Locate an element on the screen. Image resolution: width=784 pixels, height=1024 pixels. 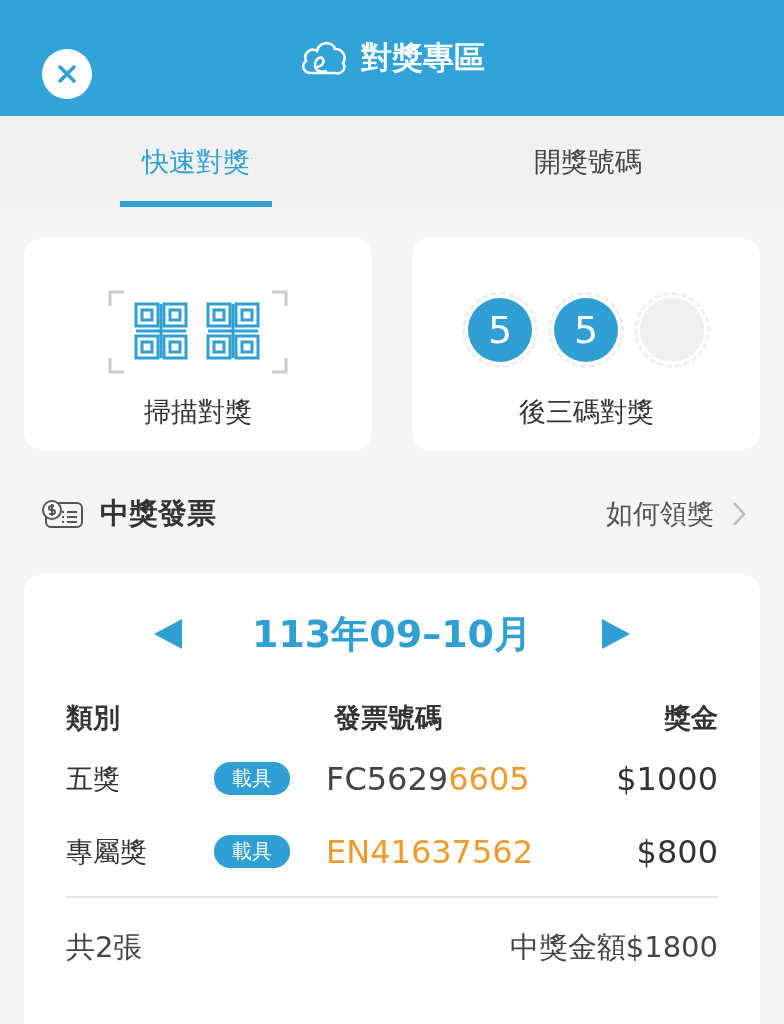
scan-card: 掃描對獎 is located at coordinates (198, 344).